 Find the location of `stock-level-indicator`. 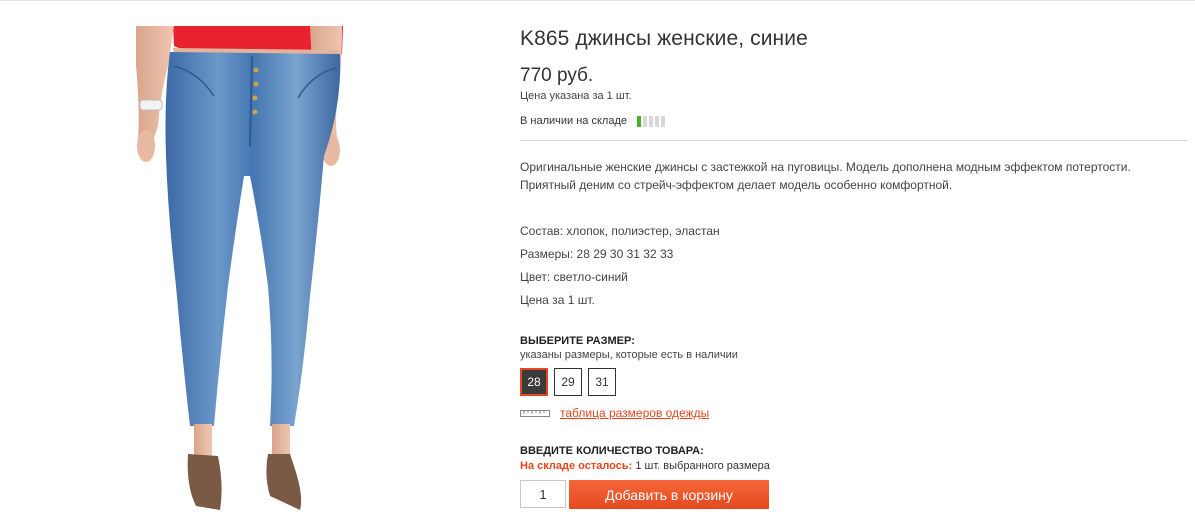

stock-level-indicator is located at coordinates (650, 121).